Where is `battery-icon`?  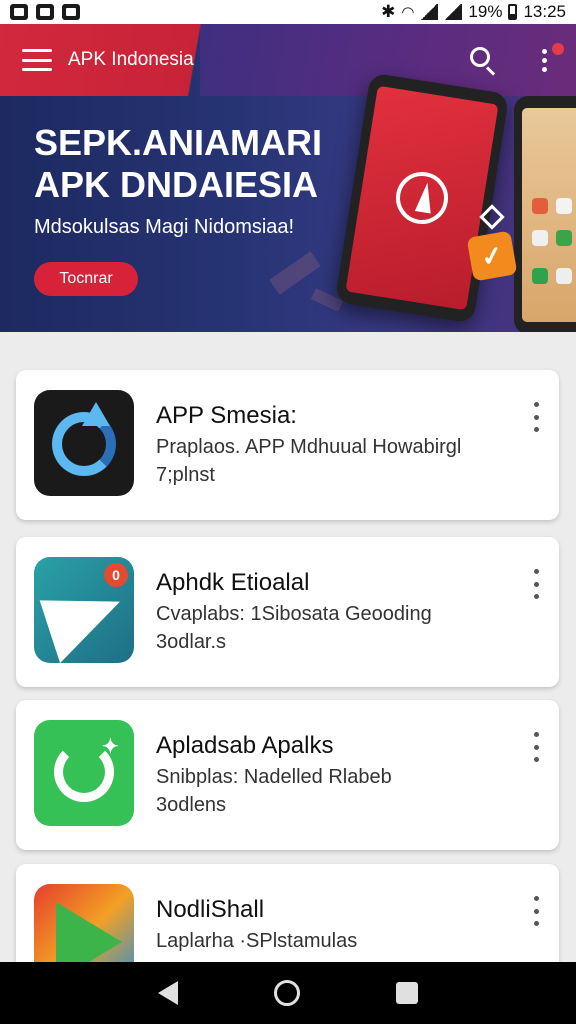
battery-icon is located at coordinates (513, 12).